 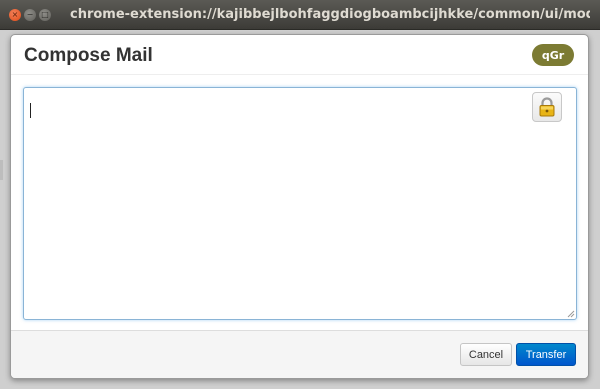 What do you see at coordinates (553, 55) in the screenshot?
I see `user-badge: qGr` at bounding box center [553, 55].